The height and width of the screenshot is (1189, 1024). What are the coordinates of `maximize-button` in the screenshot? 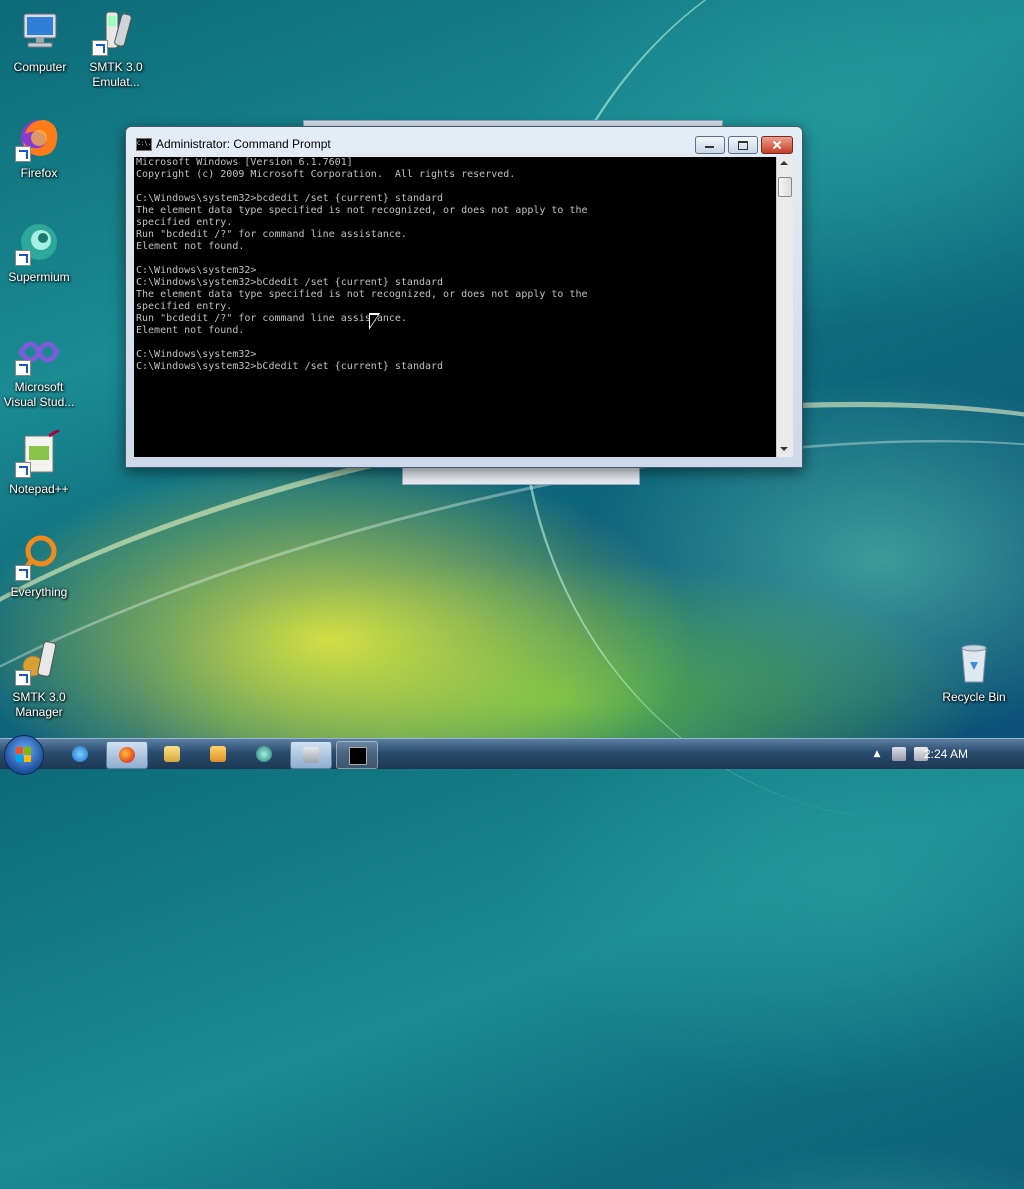 It's located at (743, 145).